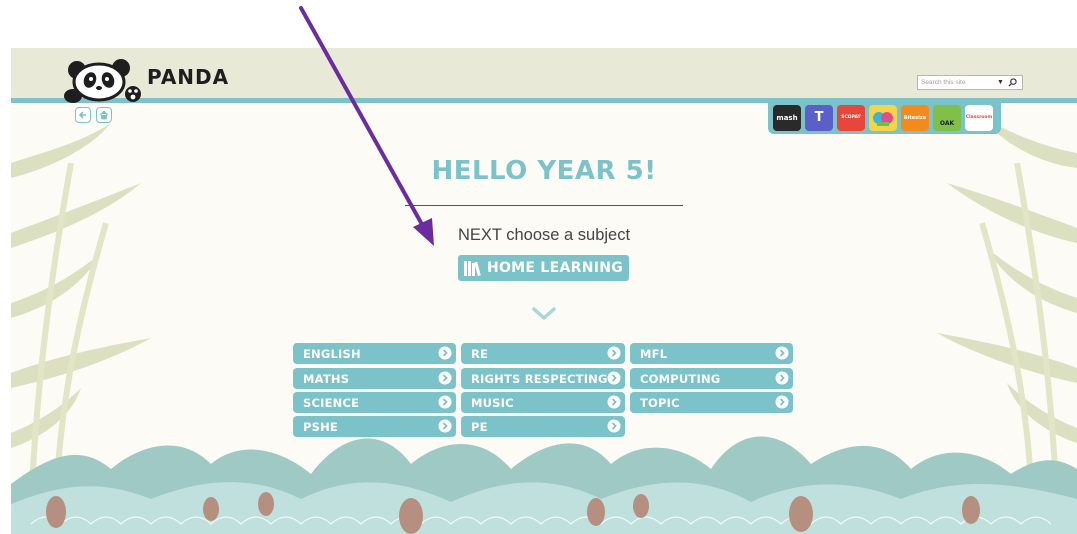  Describe the element at coordinates (331, 402) in the screenshot. I see `subject-label: SCIENCE` at that location.